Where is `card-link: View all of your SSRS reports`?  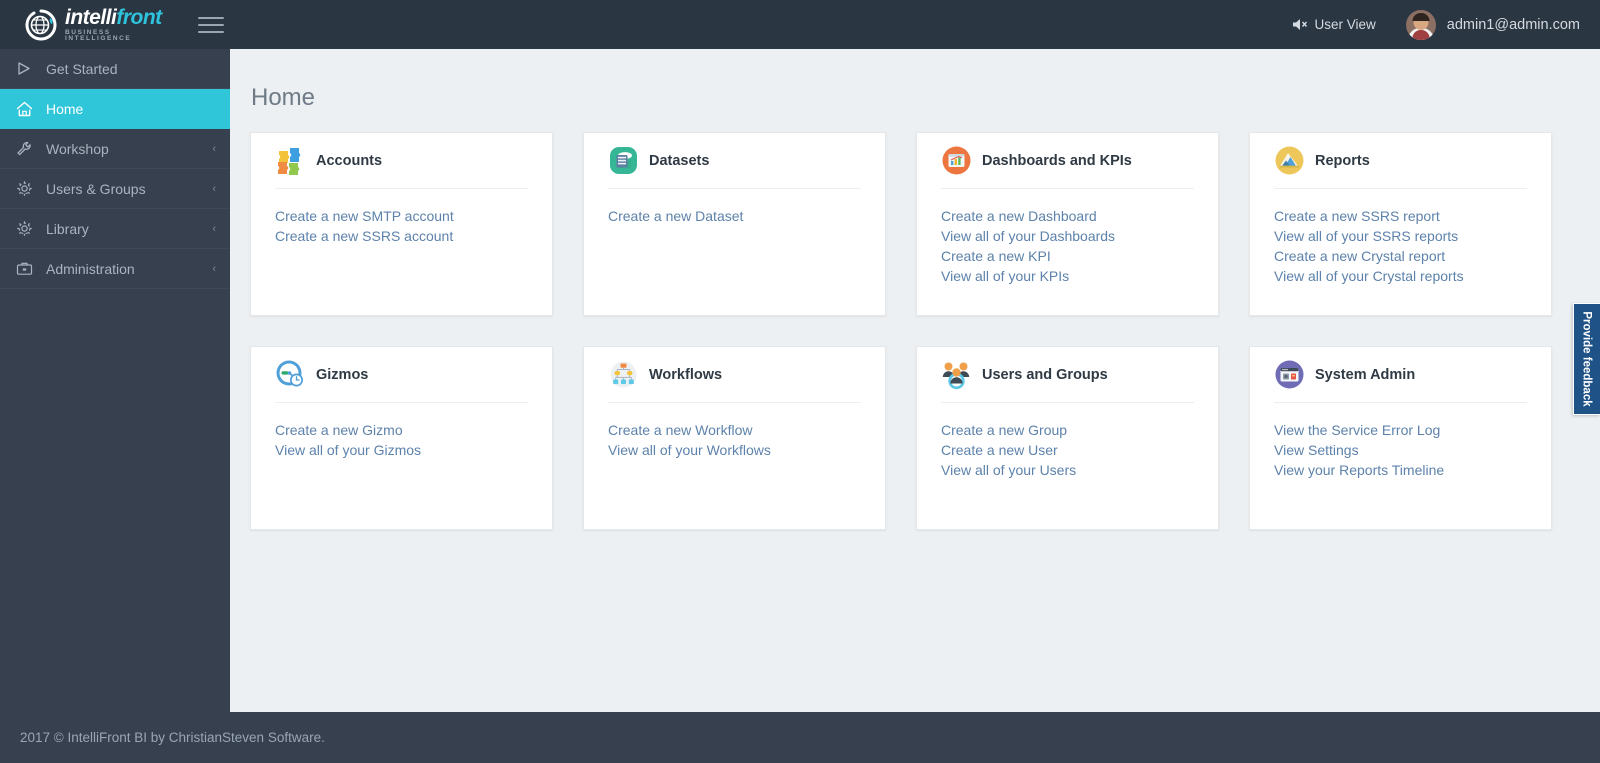
card-link: View all of your SSRS reports is located at coordinates (1400, 236).